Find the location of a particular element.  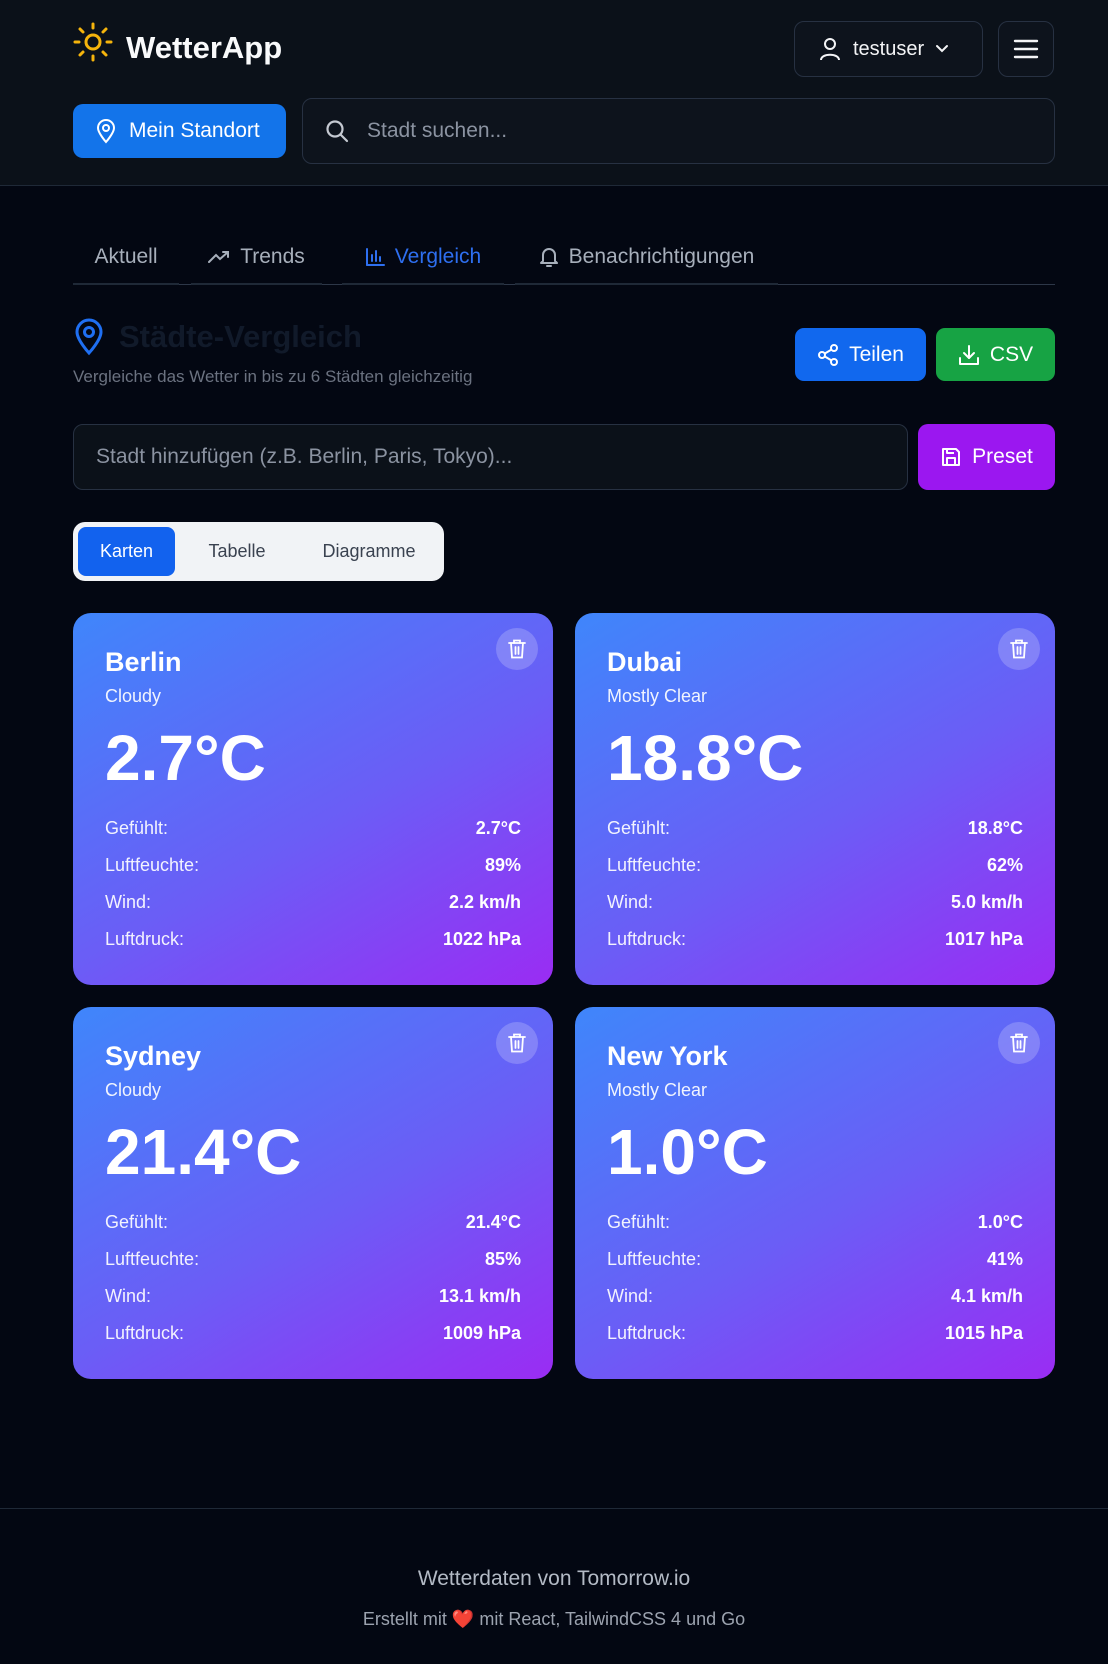

humidity-value: 85% is located at coordinates (502, 1259).